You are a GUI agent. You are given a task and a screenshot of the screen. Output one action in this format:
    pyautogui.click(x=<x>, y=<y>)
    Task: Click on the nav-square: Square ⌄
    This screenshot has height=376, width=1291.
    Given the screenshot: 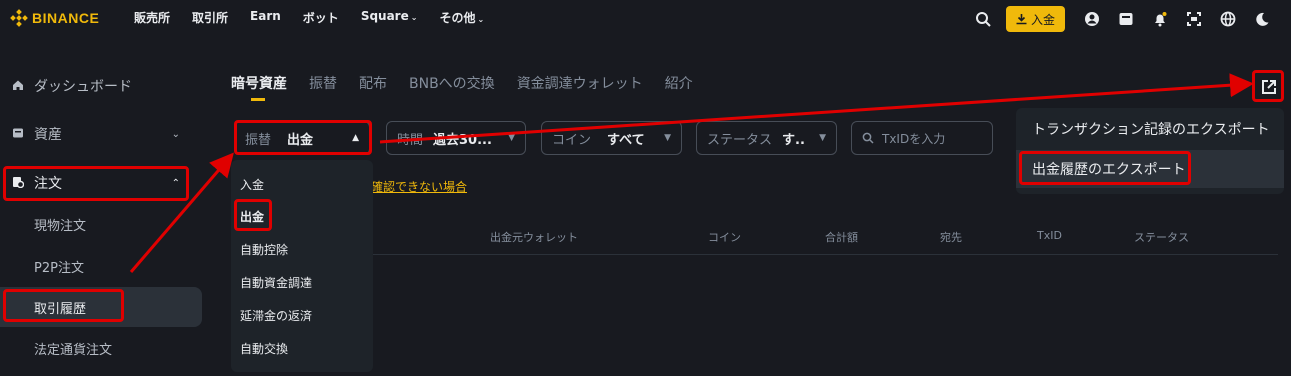 What is the action you would take?
    pyautogui.click(x=389, y=17)
    